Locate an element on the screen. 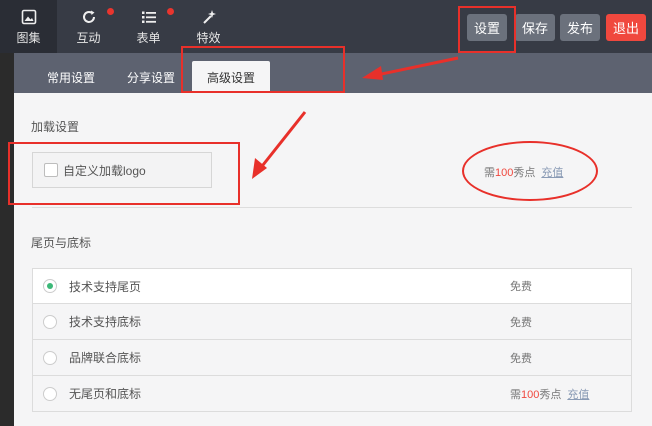  arrow-head is located at coordinates (372, 73).